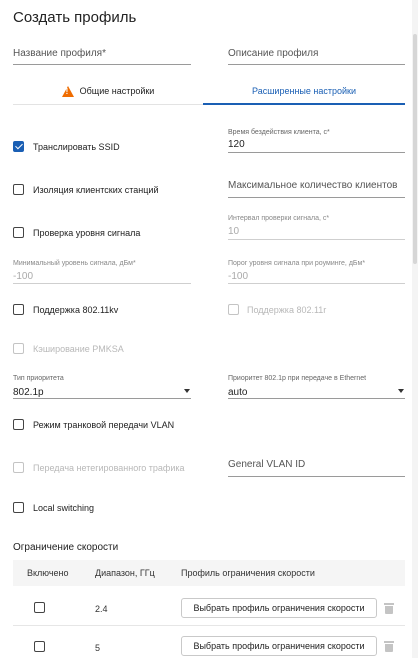 This screenshot has width=418, height=658. What do you see at coordinates (316, 476) in the screenshot?
I see `general-vlan-underline` at bounding box center [316, 476].